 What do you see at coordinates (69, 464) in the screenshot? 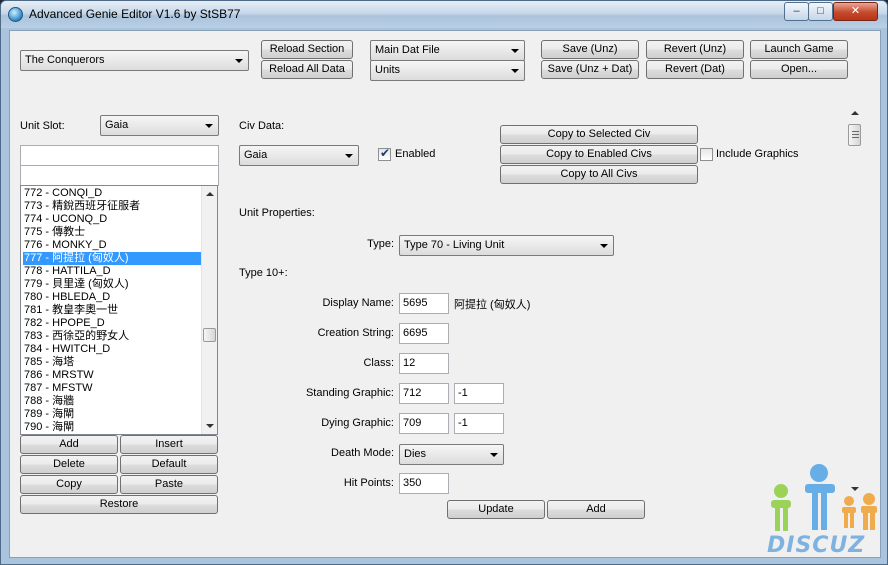
I see `delete-unit-button: Delete` at bounding box center [69, 464].